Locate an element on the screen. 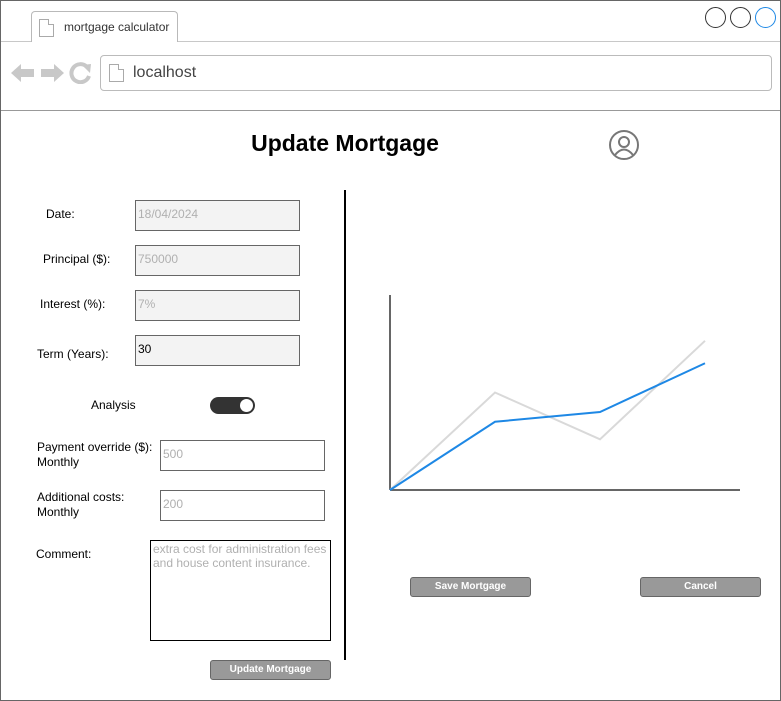 Image resolution: width=781 pixels, height=701 pixels. address-bar: localhost is located at coordinates (436, 73).